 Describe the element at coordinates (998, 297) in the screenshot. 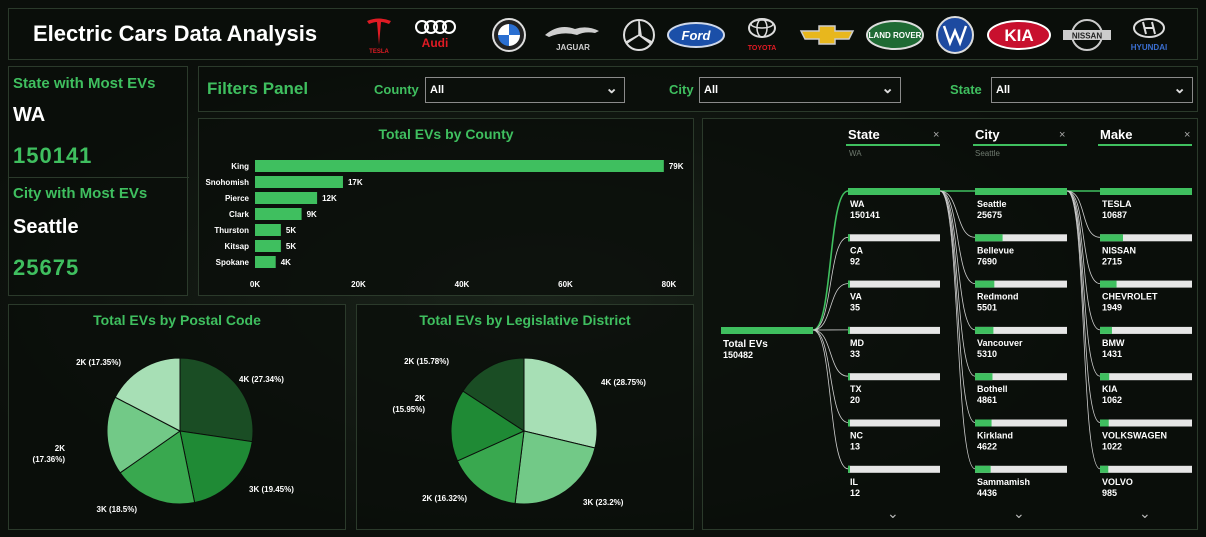

I see `tree-city-label: Redmond` at that location.